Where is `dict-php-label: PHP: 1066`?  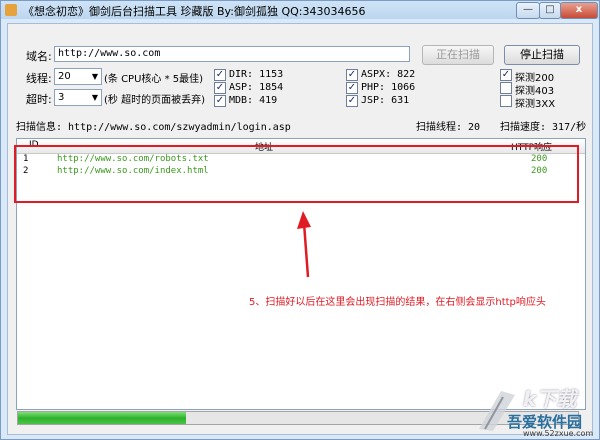
dict-php-label: PHP: 1066 is located at coordinates (388, 87).